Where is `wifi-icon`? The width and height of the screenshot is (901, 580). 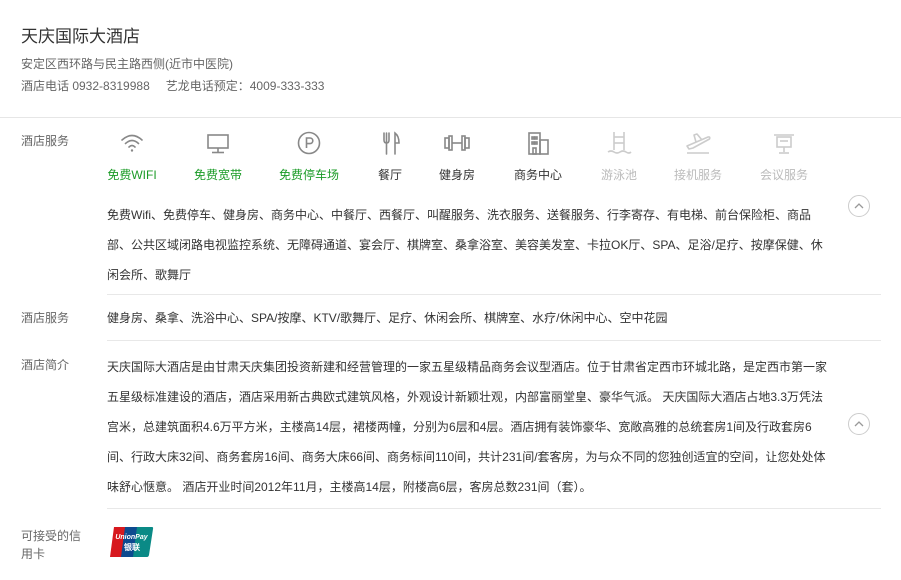
wifi-icon is located at coordinates (132, 143).